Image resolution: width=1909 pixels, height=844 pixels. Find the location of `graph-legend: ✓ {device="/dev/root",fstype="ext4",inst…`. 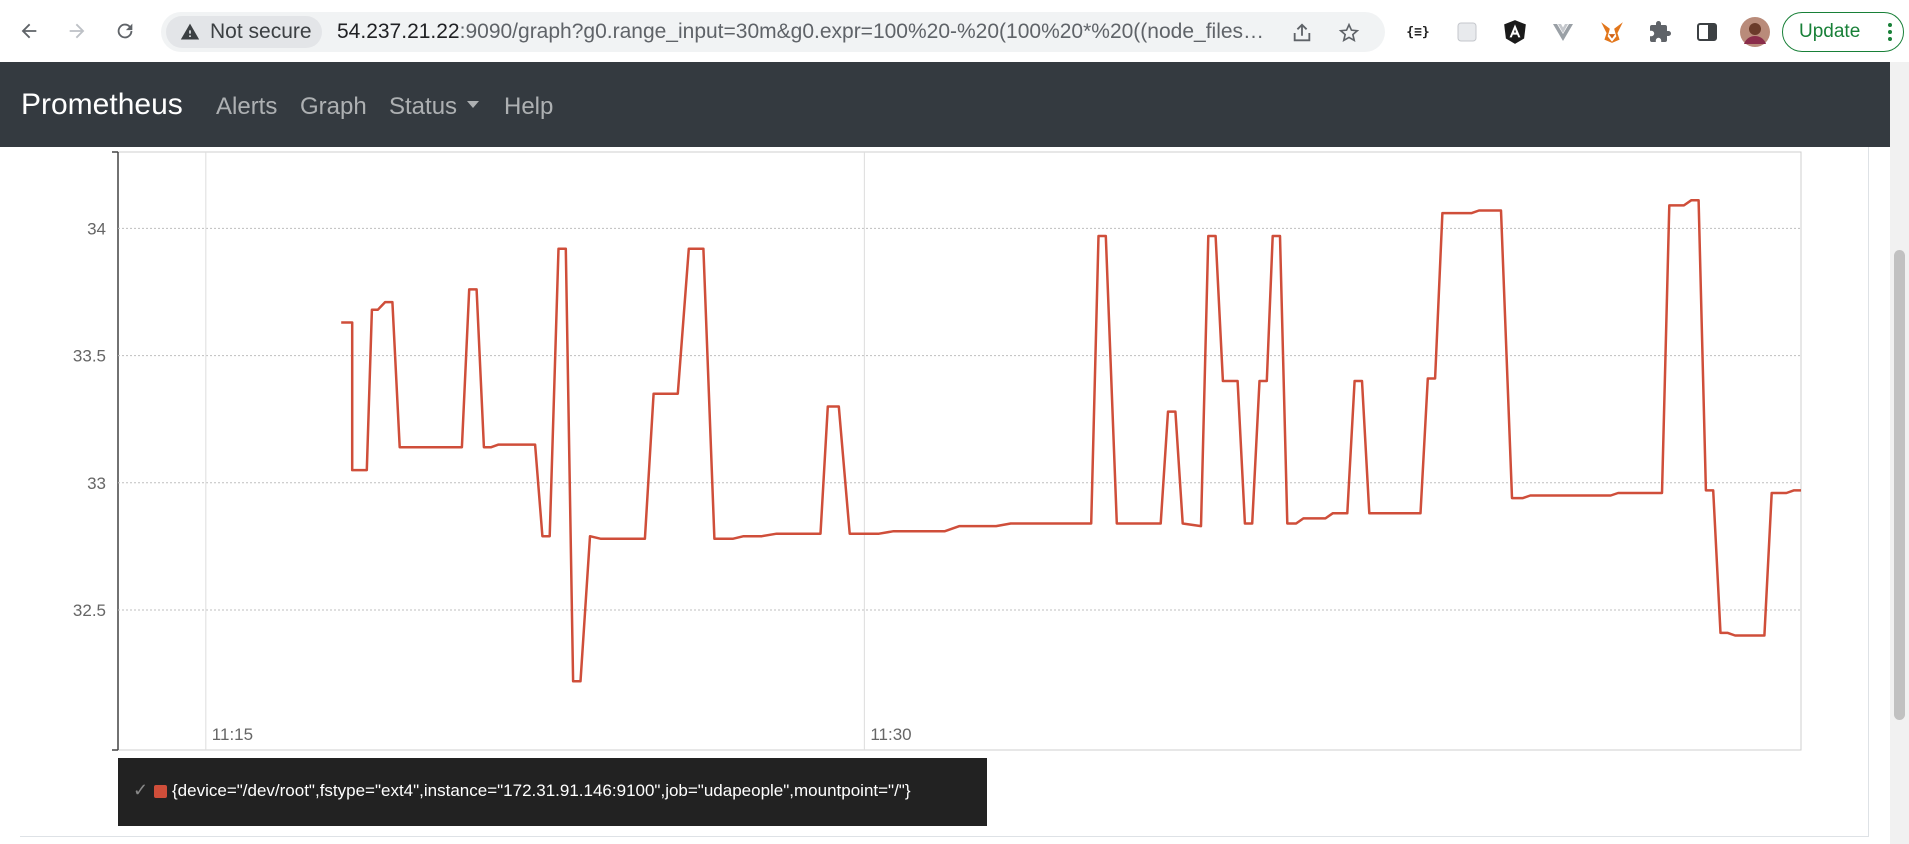

graph-legend: ✓ {device="/dev/root",fstype="ext4",inst… is located at coordinates (552, 792).